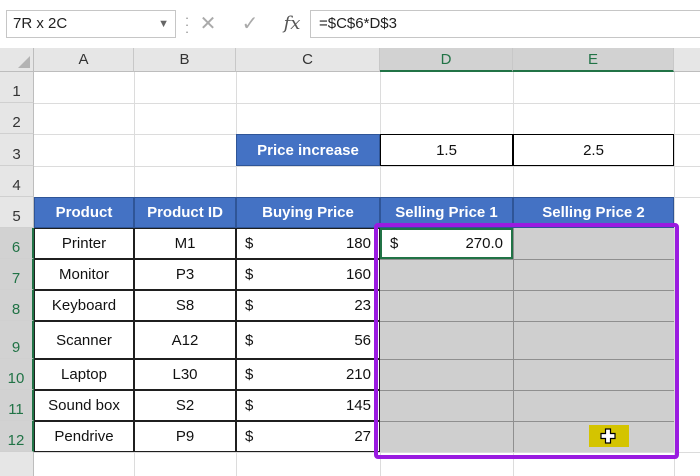  Describe the element at coordinates (593, 150) in the screenshot. I see `cell-e3: 2.5` at that location.